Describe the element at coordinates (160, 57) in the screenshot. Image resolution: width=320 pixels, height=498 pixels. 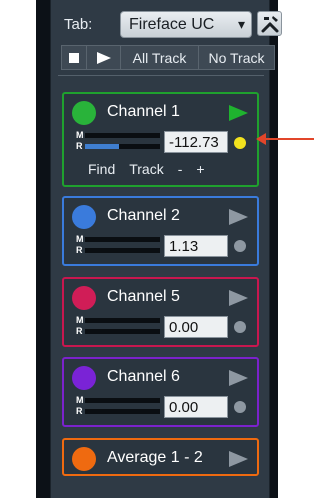
I see `all-track-button: All Track` at that location.